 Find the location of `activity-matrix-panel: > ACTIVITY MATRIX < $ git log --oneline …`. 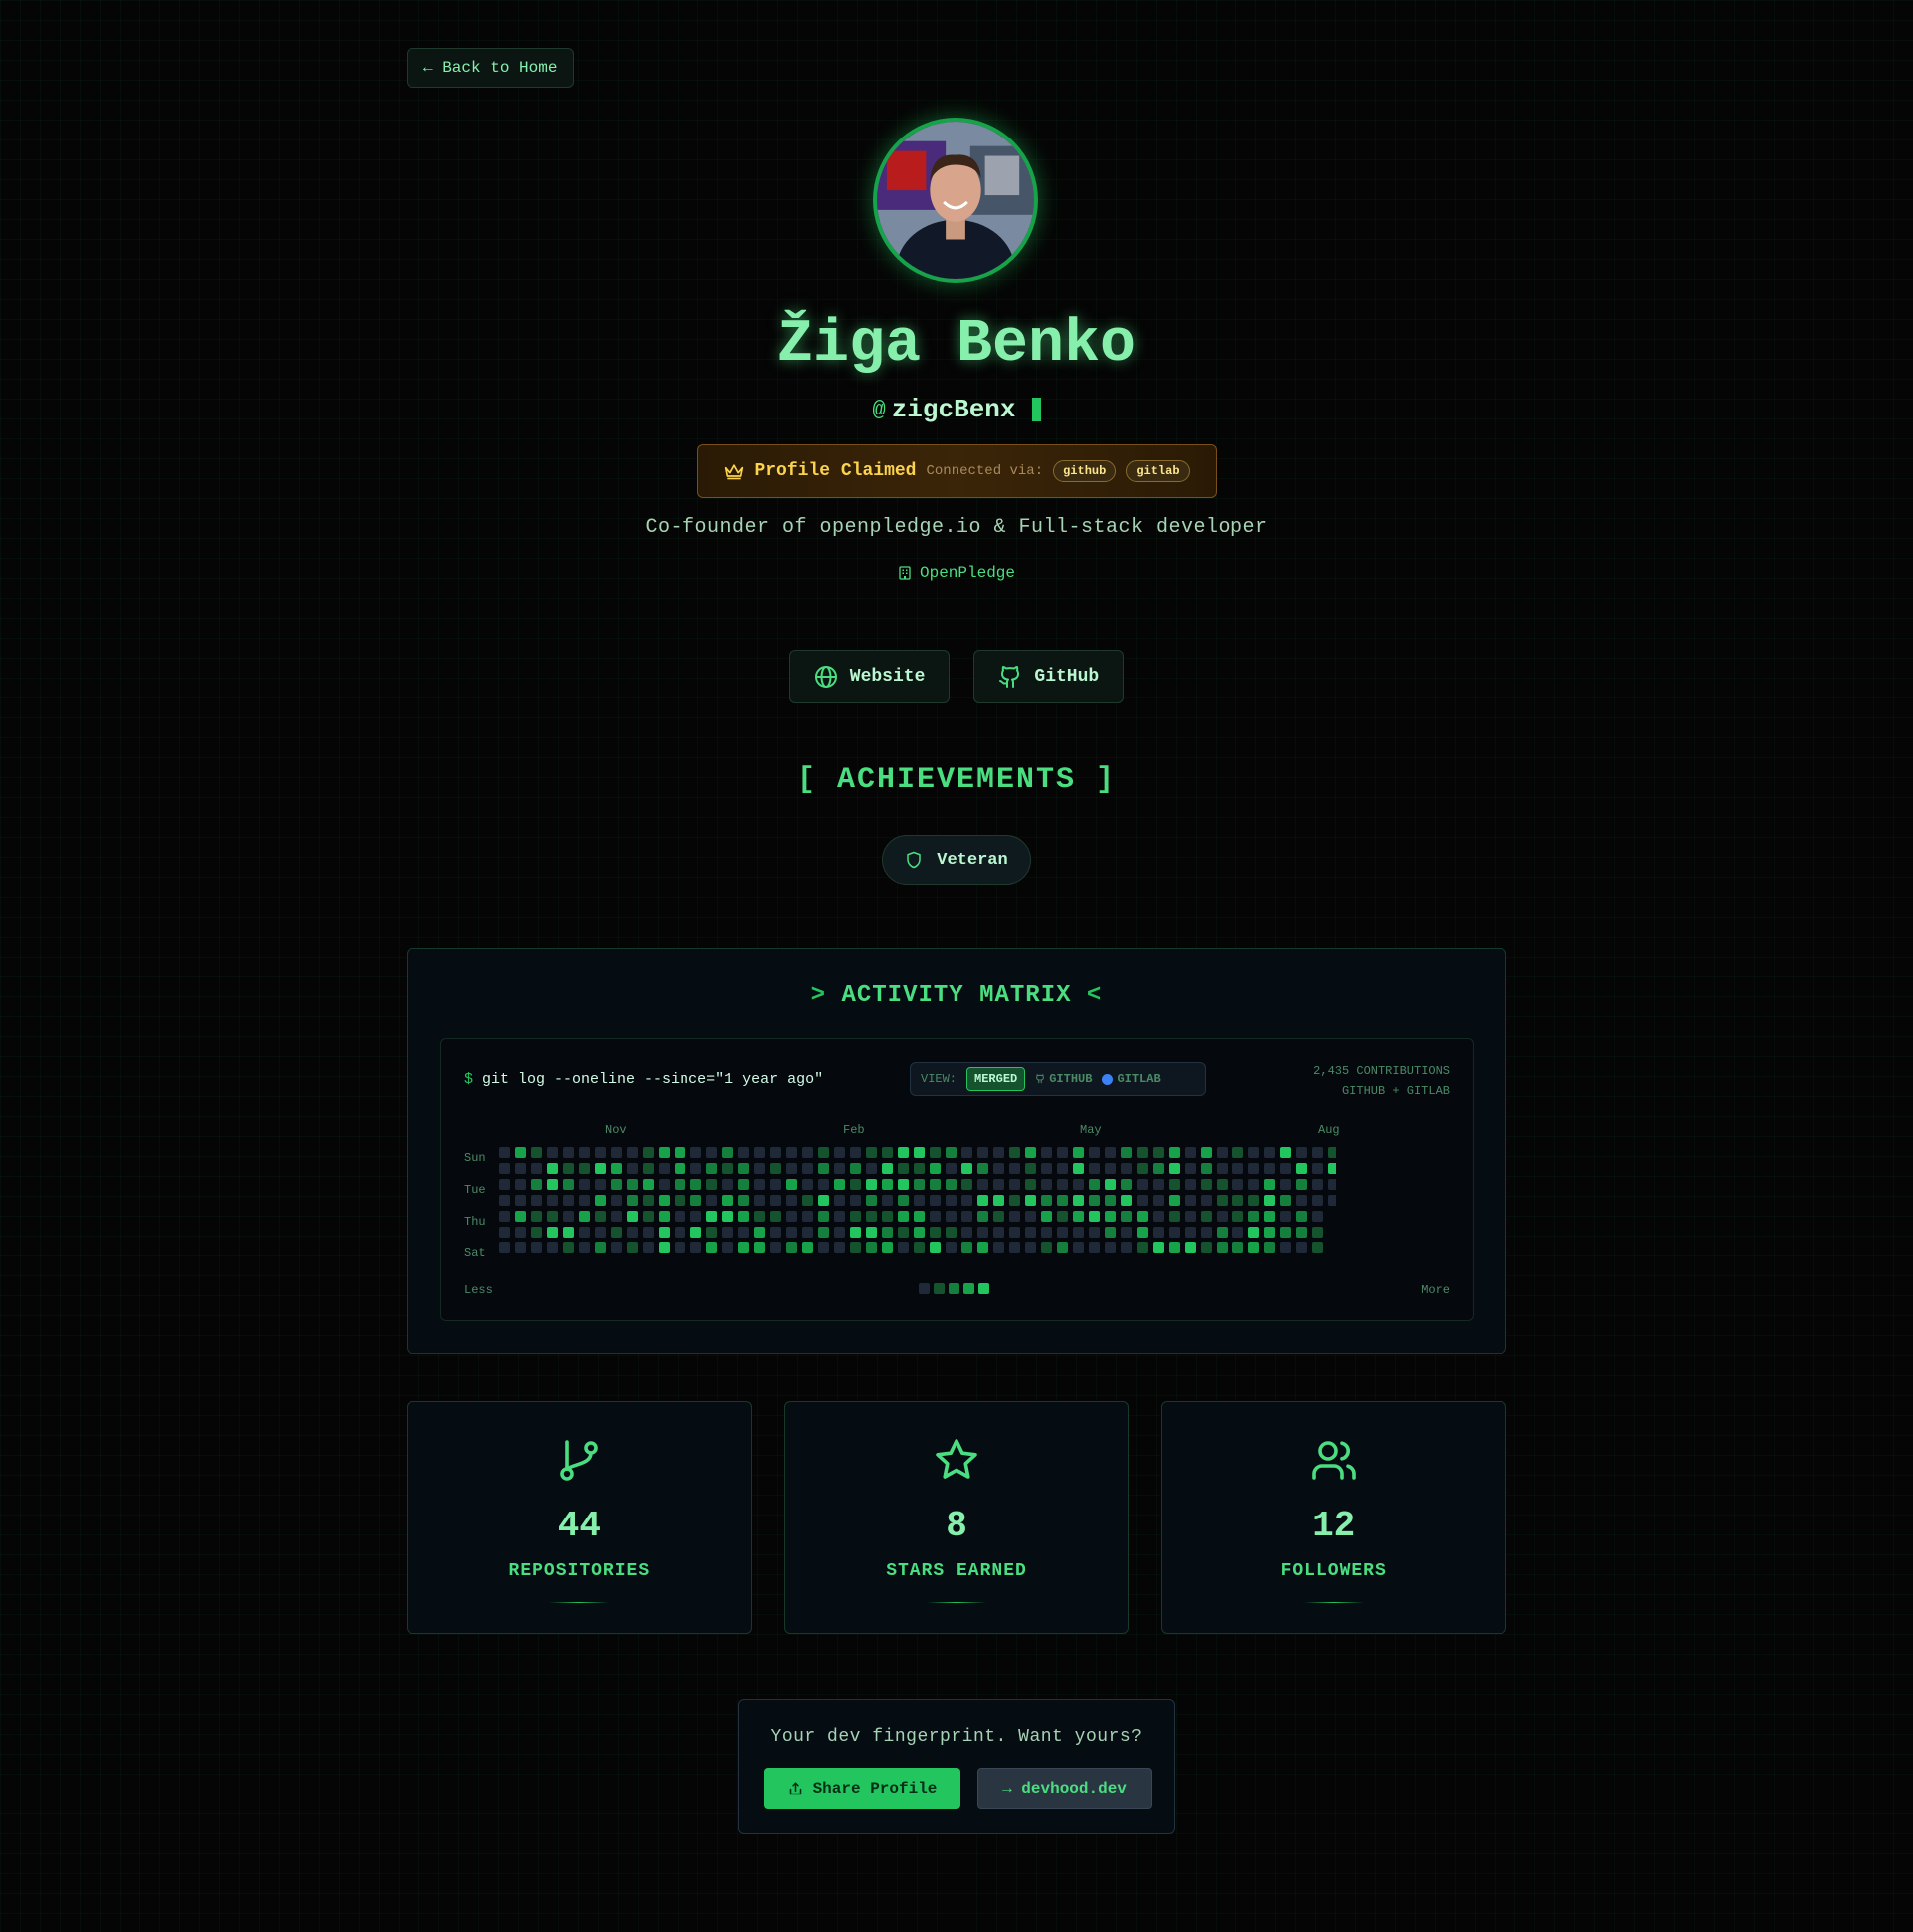

activity-matrix-panel: > ACTIVITY MATRIX < $ git log --oneline … is located at coordinates (956, 1151).